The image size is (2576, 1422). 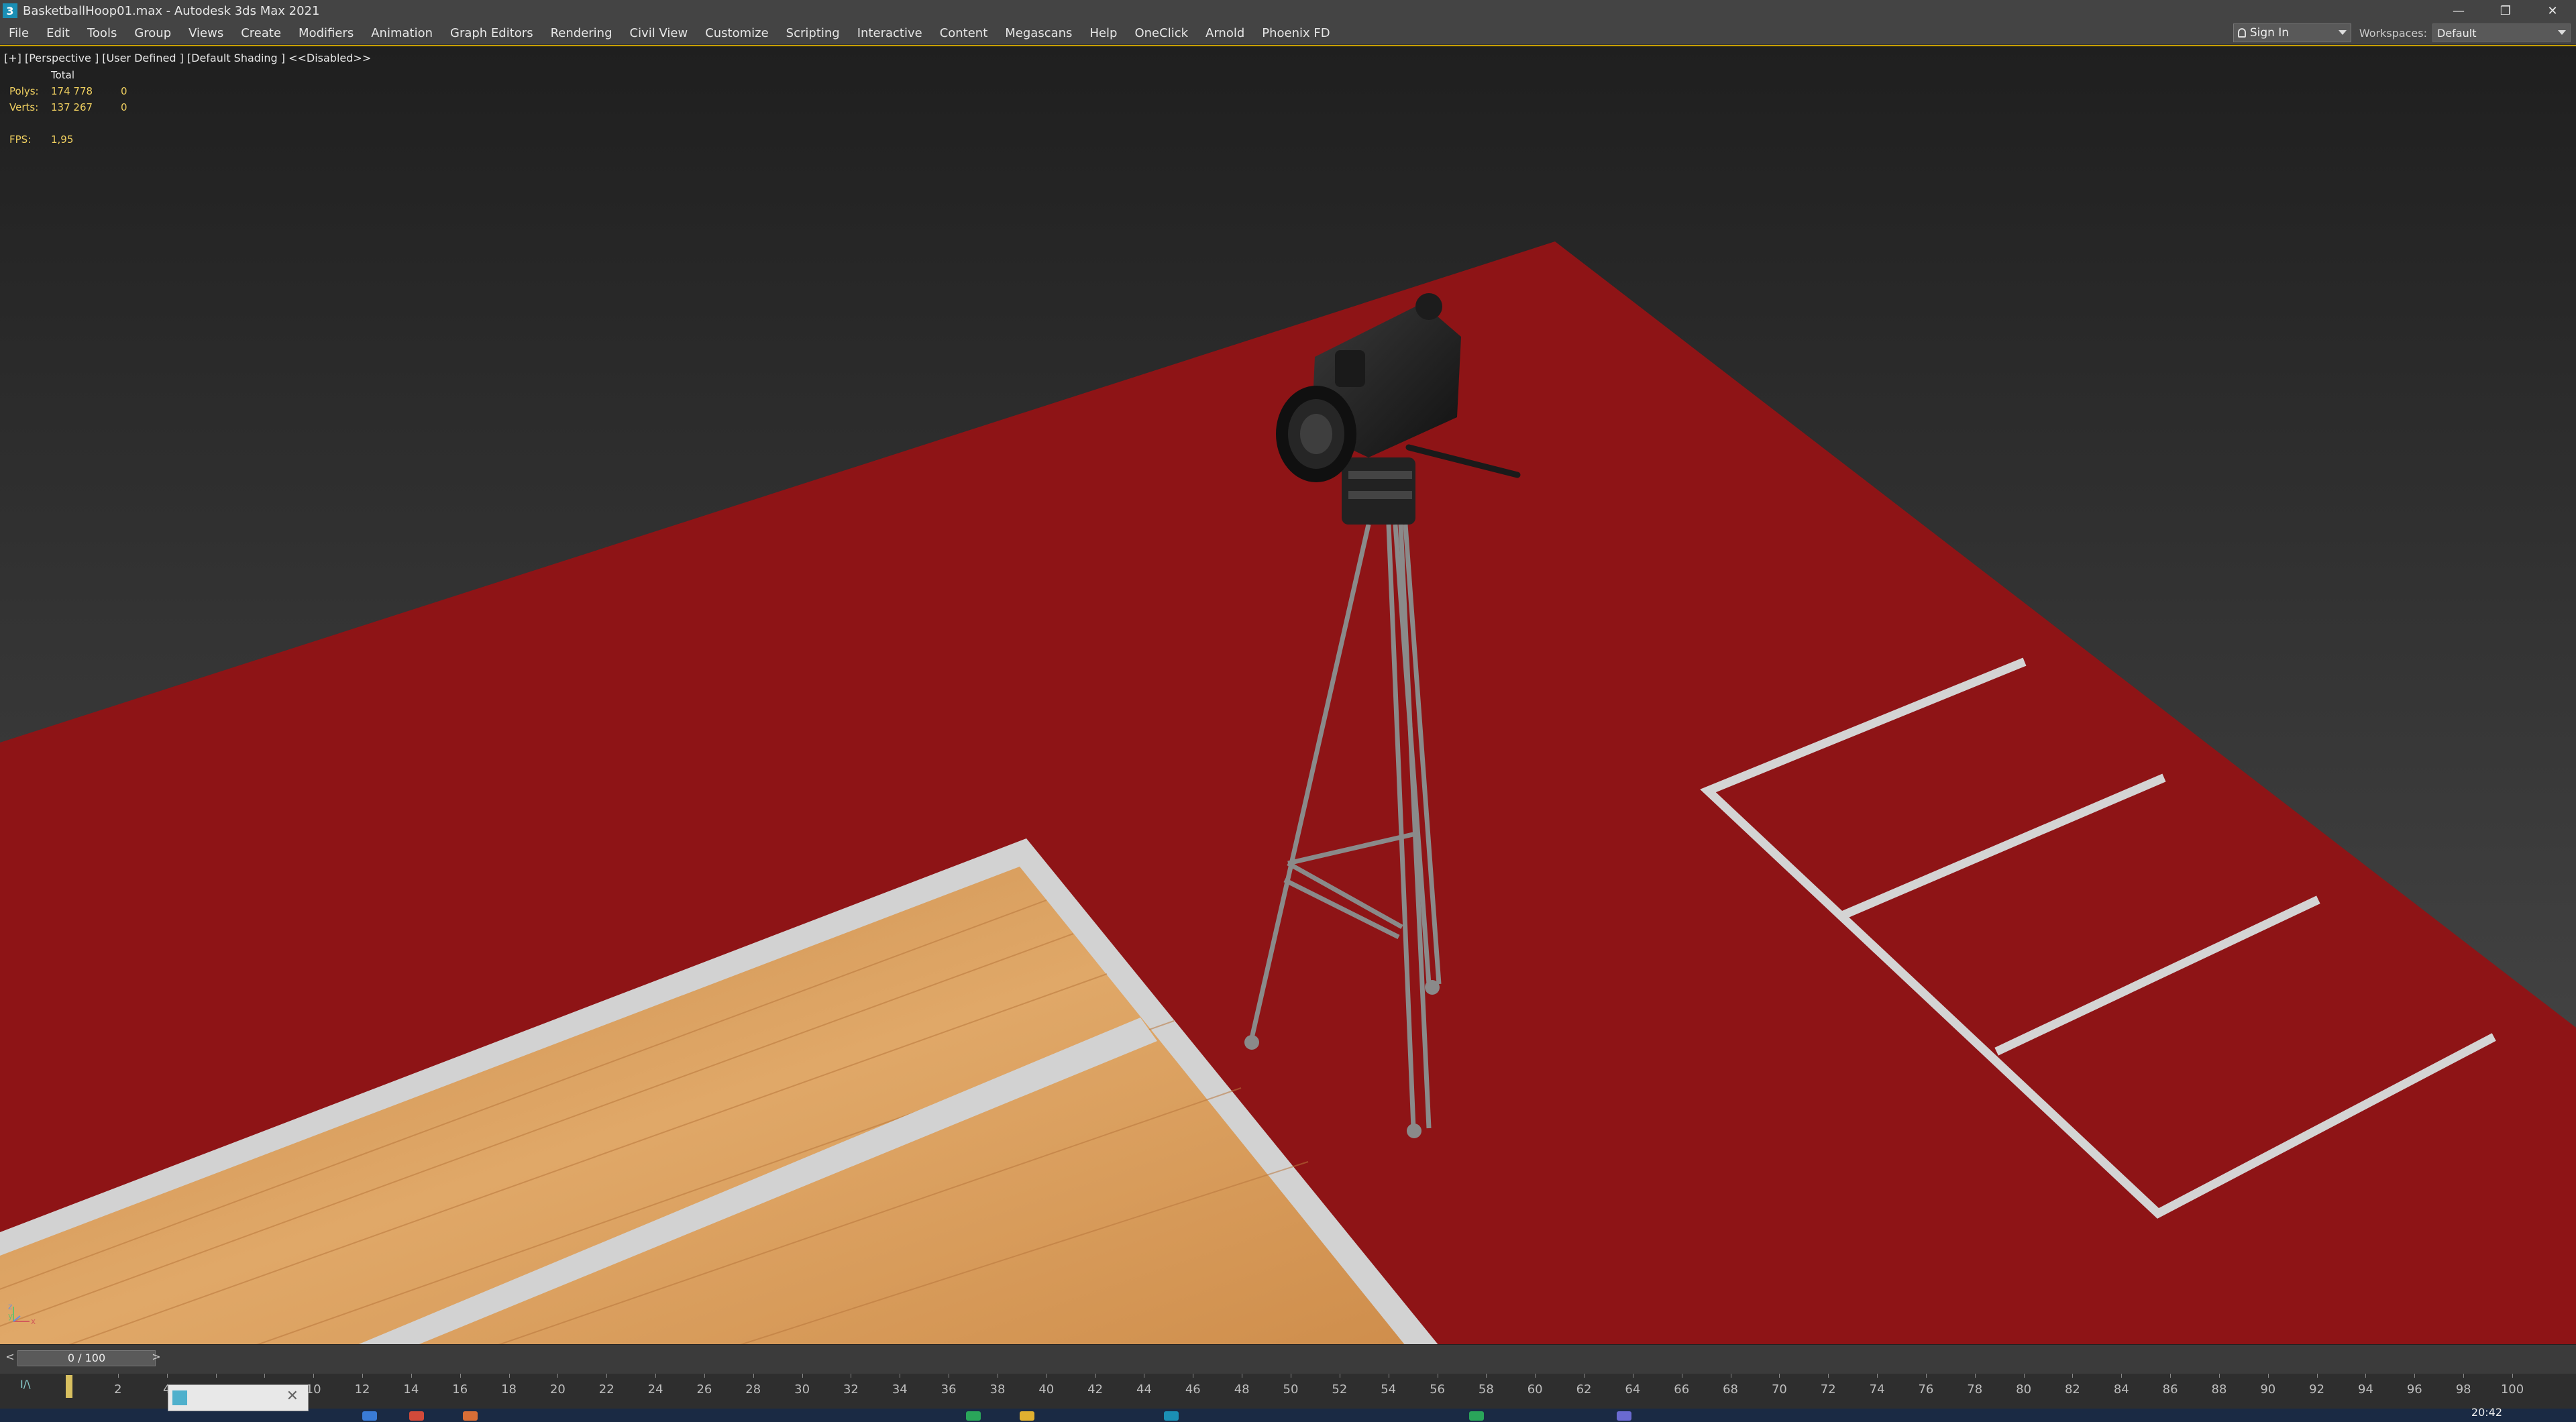 I want to click on menu-edit: Edit, so click(x=58, y=33).